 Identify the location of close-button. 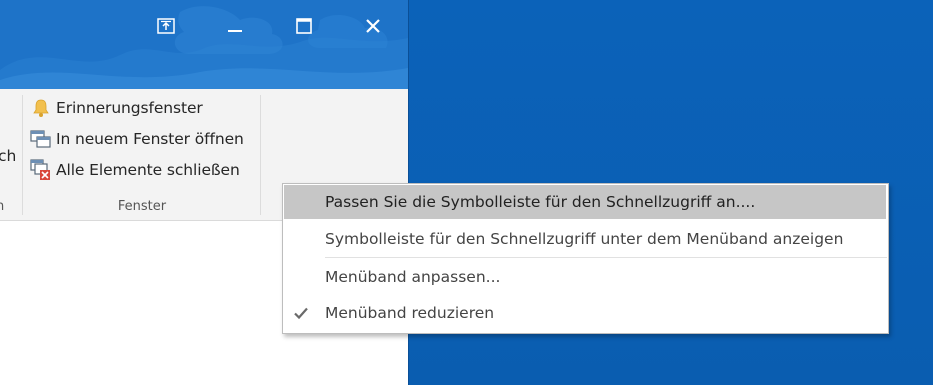
(373, 26).